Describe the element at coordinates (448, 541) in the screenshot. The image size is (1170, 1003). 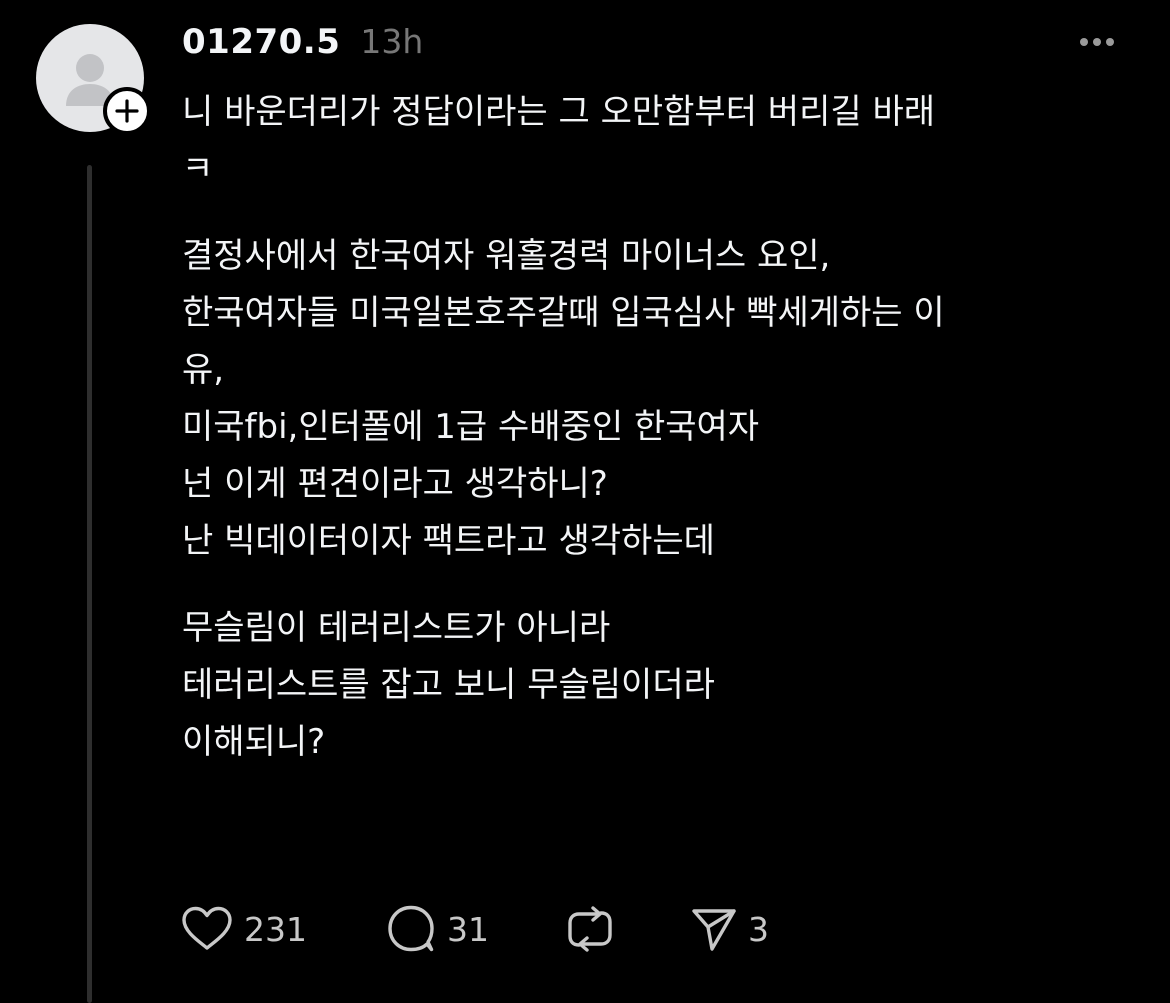
I see `post-text-line: 난 빅데이터이자 팩트라고 생각하는데` at that location.